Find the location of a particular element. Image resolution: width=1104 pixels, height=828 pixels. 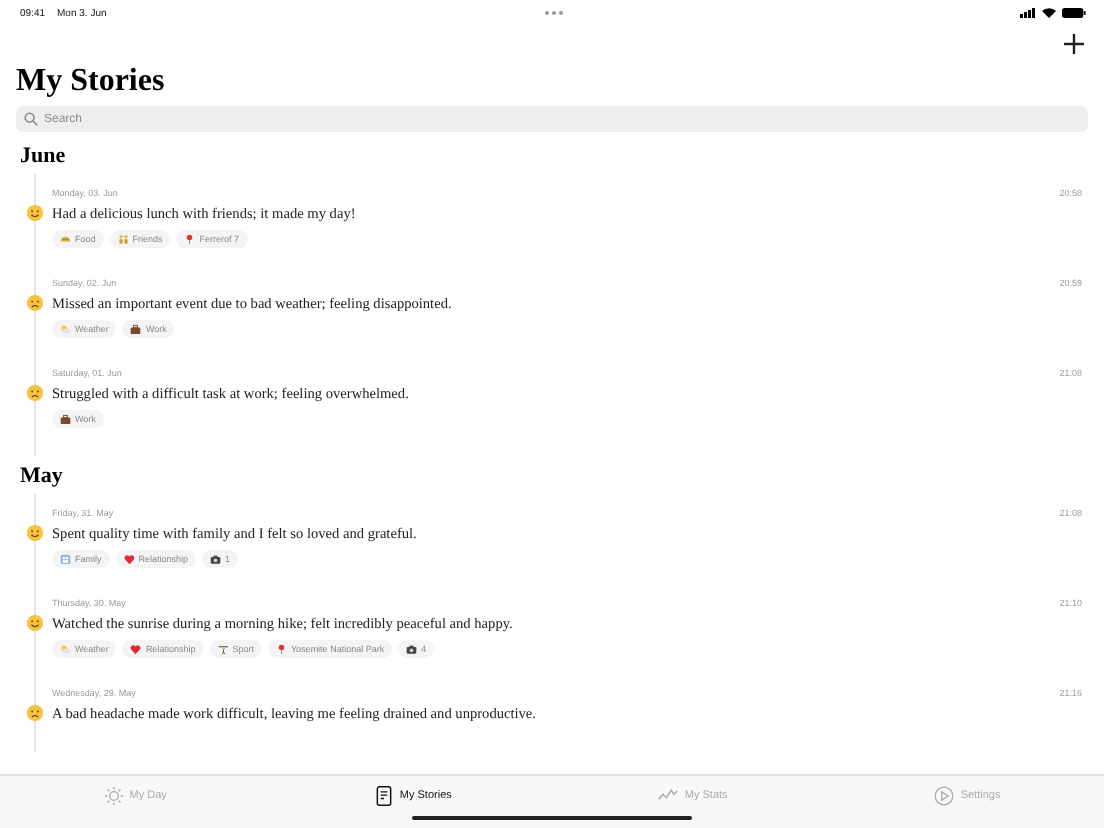

play-circle-icon is located at coordinates (944, 796).